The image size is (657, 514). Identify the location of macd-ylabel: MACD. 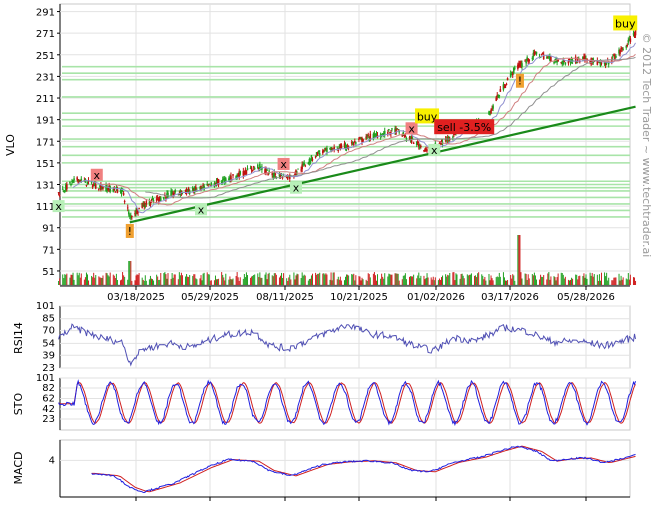
(18, 468).